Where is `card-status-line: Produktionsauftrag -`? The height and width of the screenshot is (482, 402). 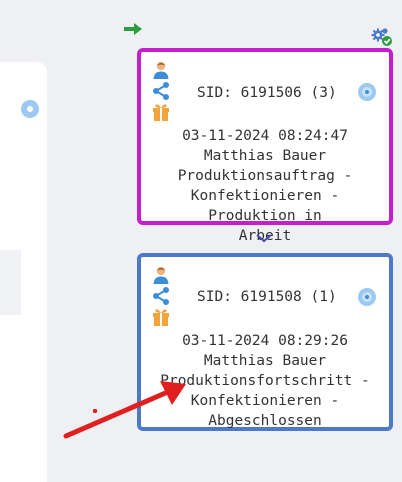 card-status-line: Produktionsauftrag - is located at coordinates (265, 176).